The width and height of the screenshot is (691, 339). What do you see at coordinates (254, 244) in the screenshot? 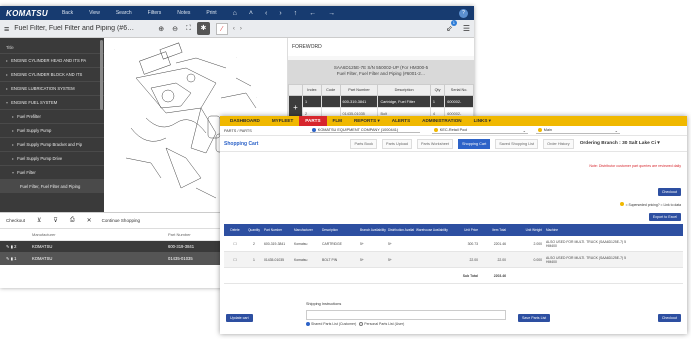
I see `quantity-field: 2` at bounding box center [254, 244].